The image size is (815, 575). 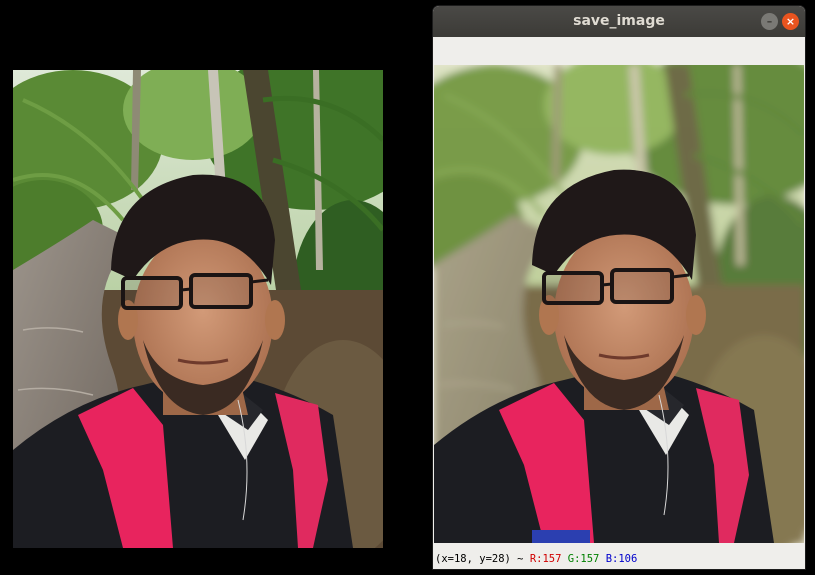 I want to click on minimize-icon: –, so click(x=769, y=21).